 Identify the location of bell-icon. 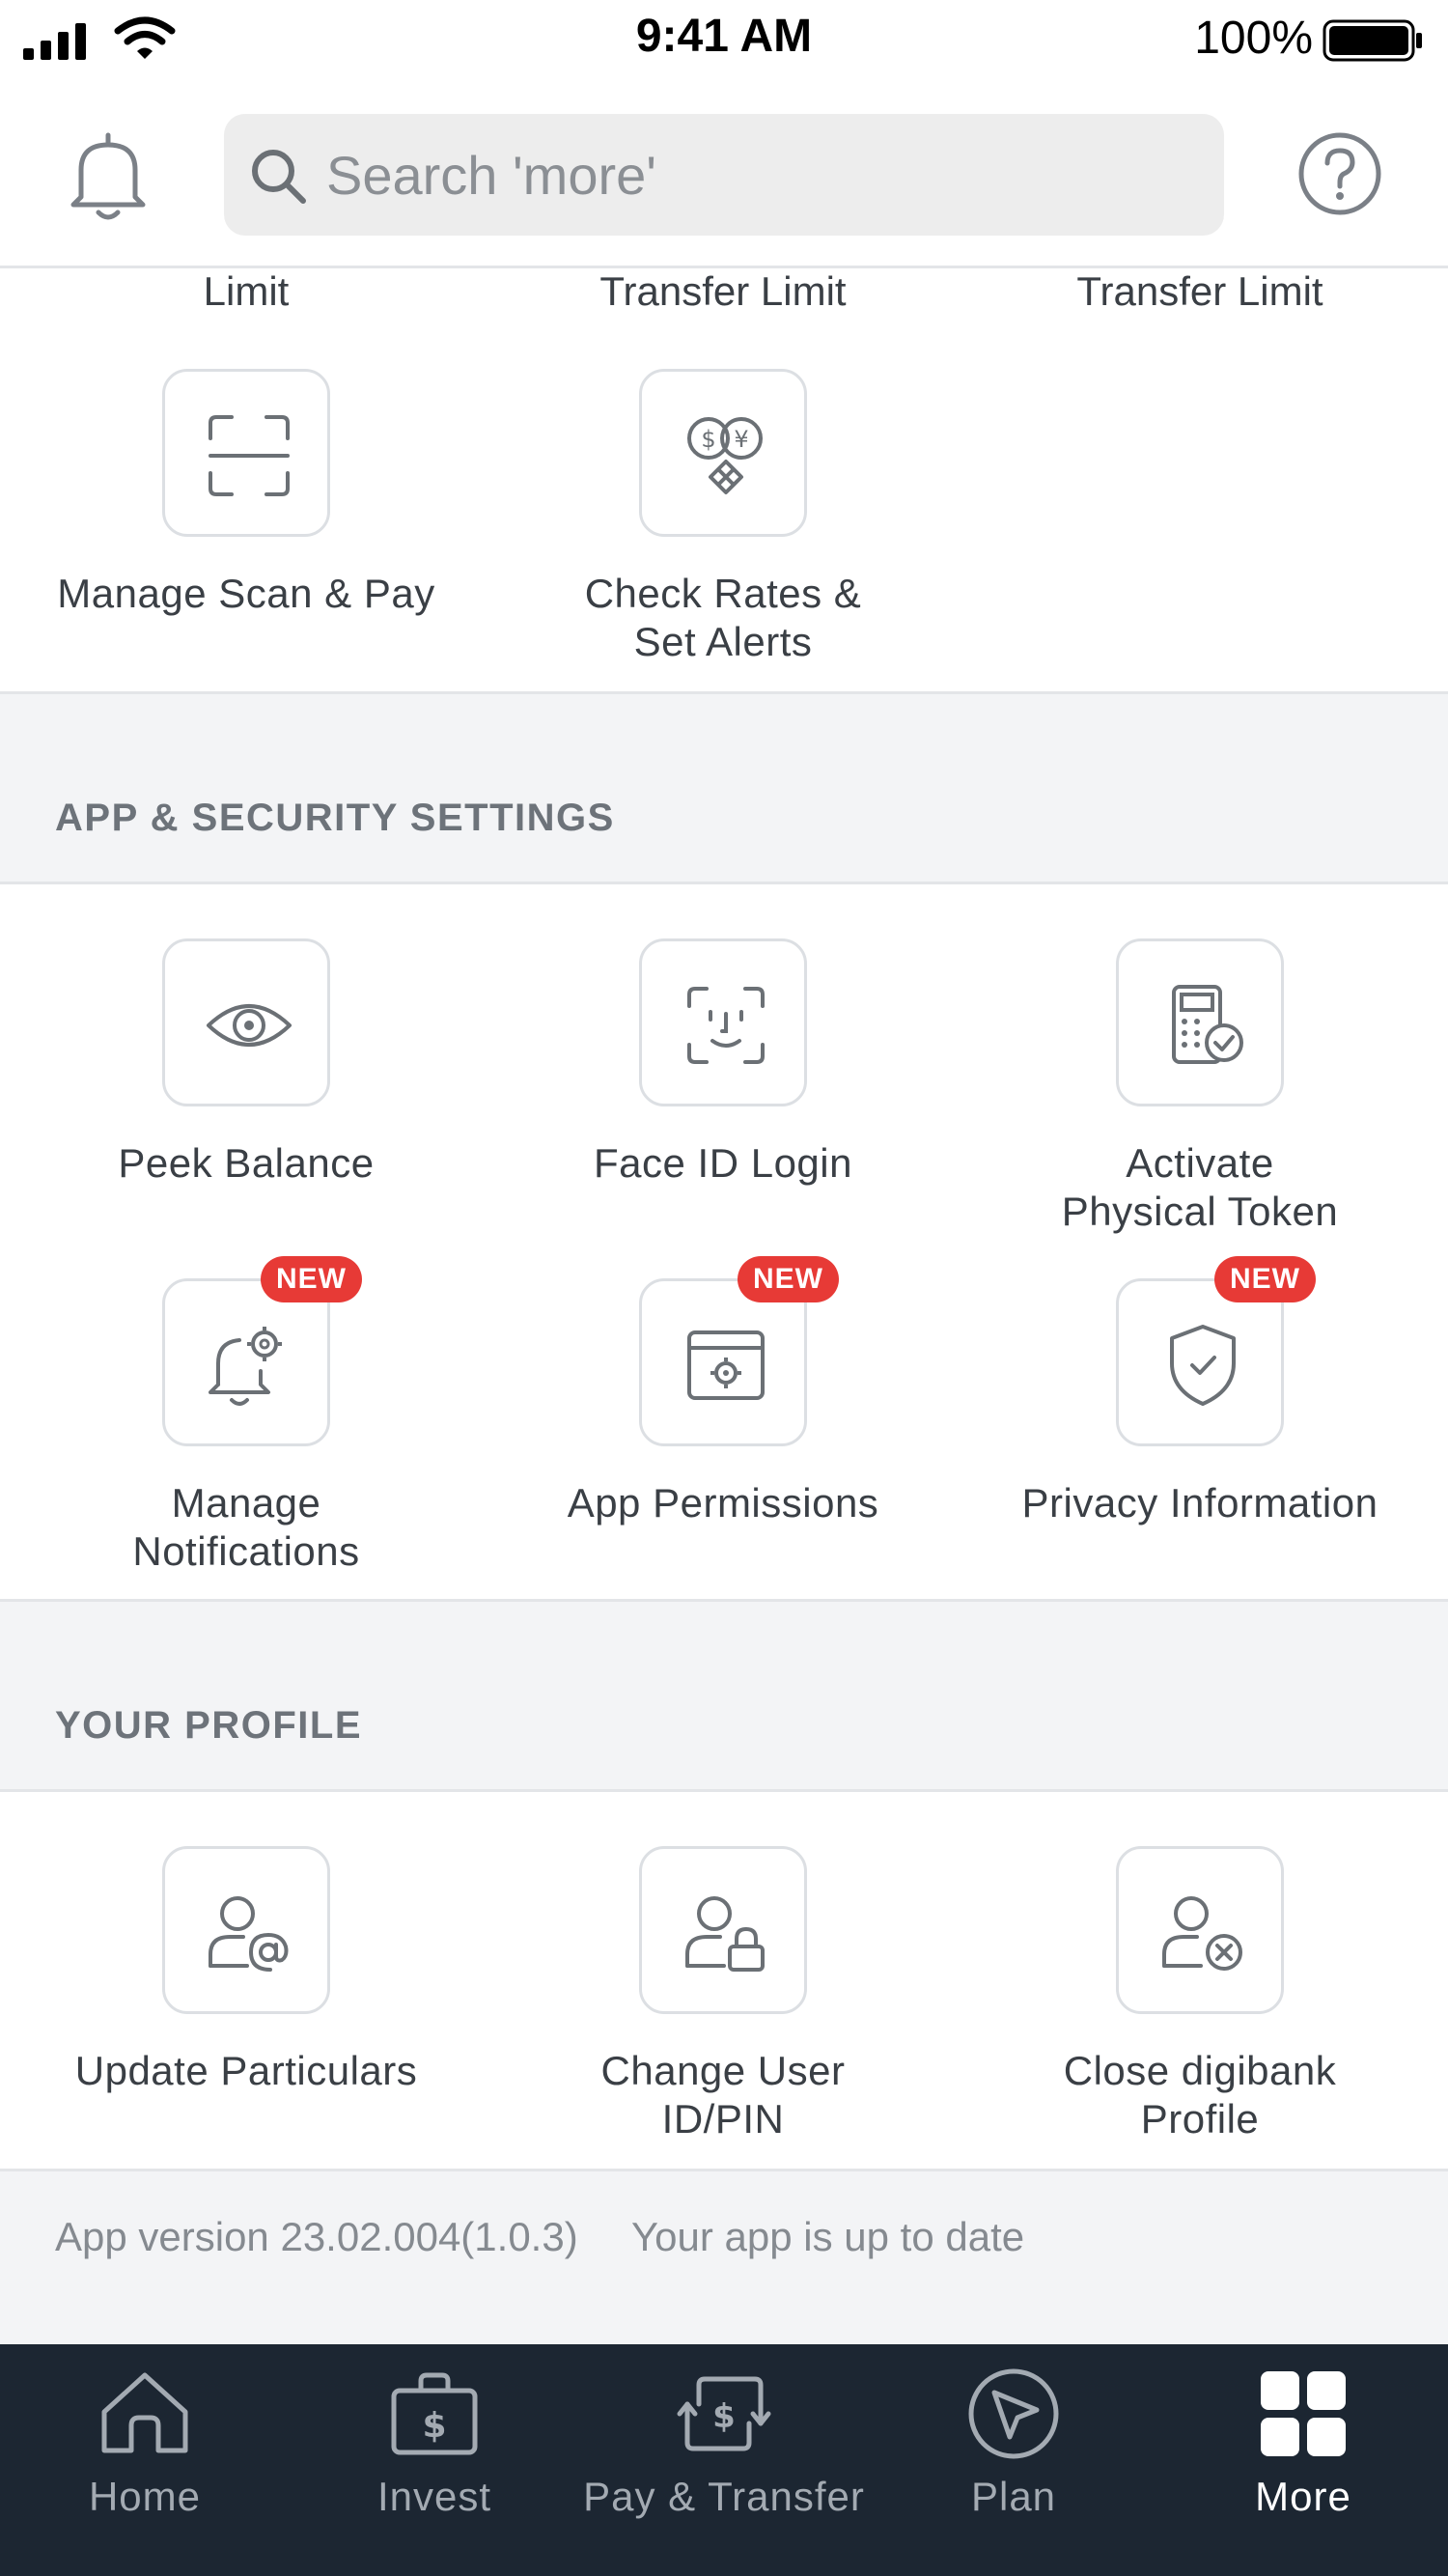
(109, 176).